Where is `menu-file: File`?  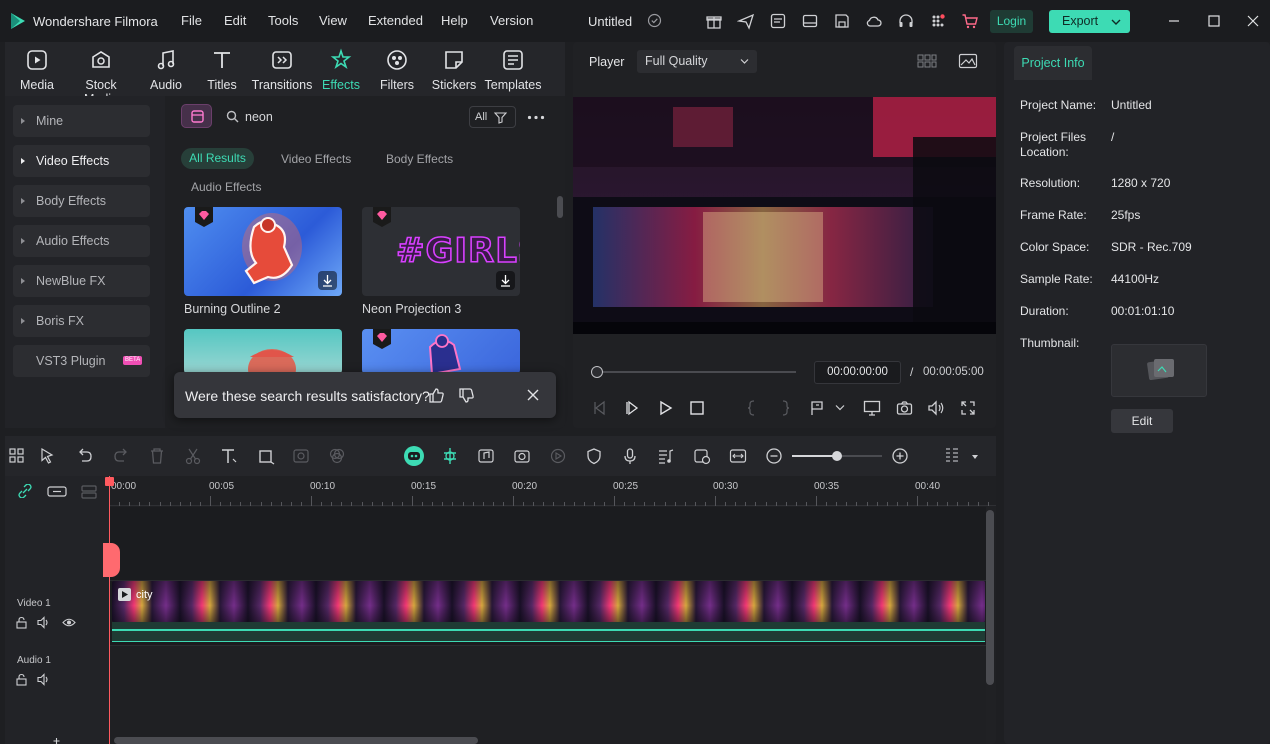
menu-file: File is located at coordinates (191, 20).